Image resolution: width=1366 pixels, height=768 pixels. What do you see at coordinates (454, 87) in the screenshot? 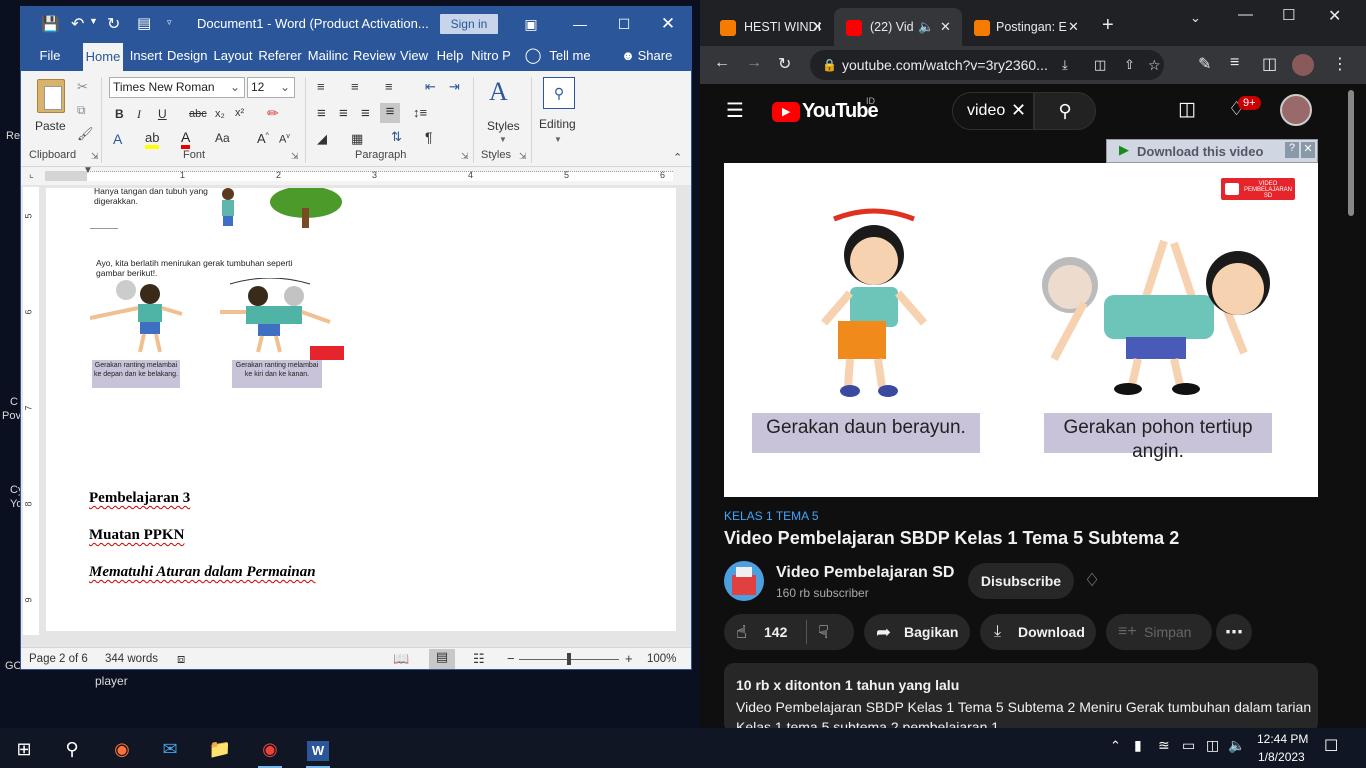
I see `increase-indent-icon: ⇥` at bounding box center [454, 87].